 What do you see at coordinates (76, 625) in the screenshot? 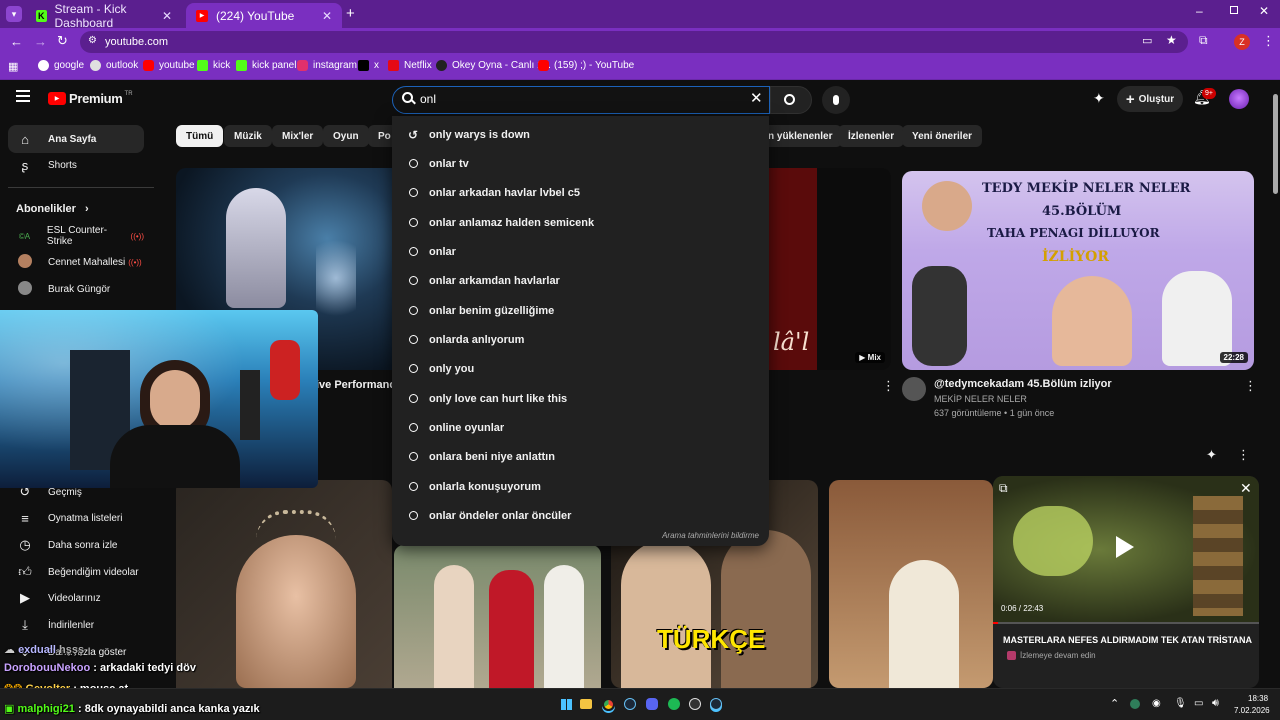
I see `sidebar-item-downloads: ⤓ İndirilenler` at bounding box center [76, 625].